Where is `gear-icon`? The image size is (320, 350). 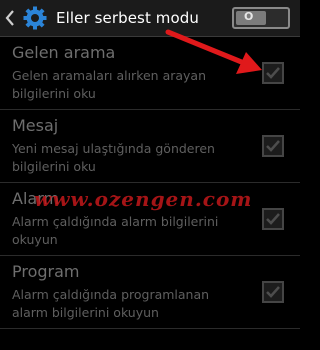
gear-icon is located at coordinates (35, 18).